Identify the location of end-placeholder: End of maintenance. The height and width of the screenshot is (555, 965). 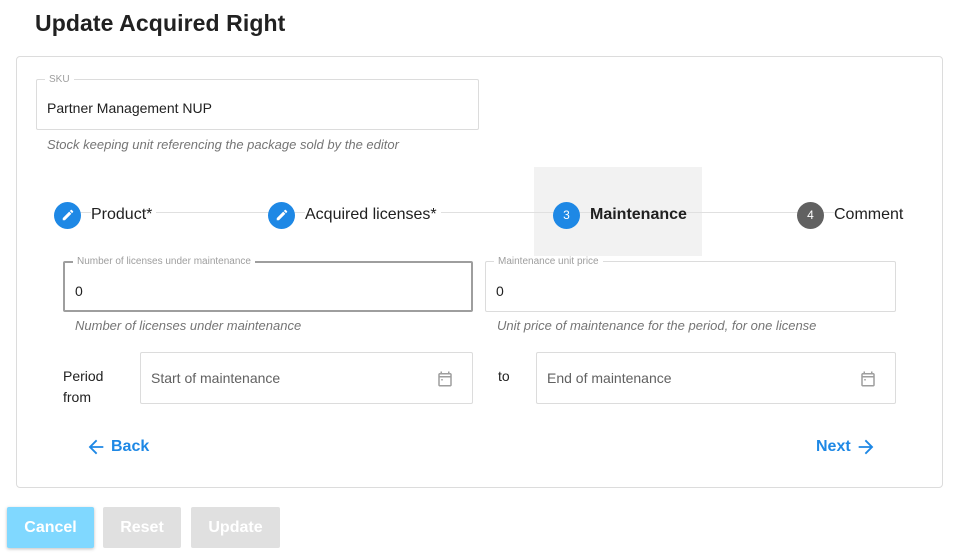
(609, 378).